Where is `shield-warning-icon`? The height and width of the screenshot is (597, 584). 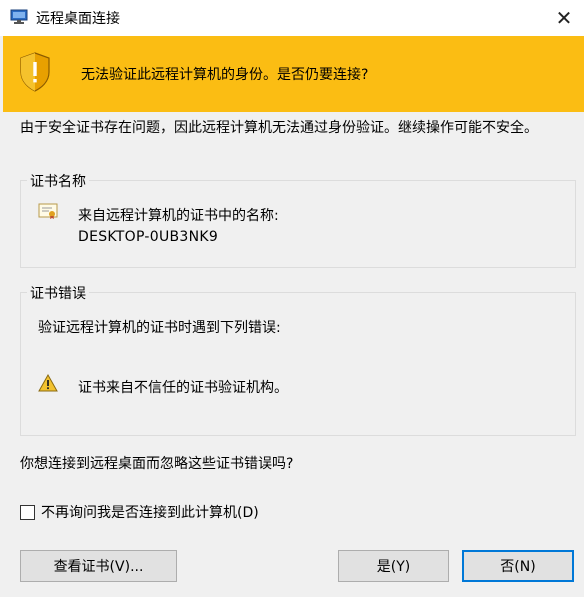
shield-warning-icon is located at coordinates (35, 72).